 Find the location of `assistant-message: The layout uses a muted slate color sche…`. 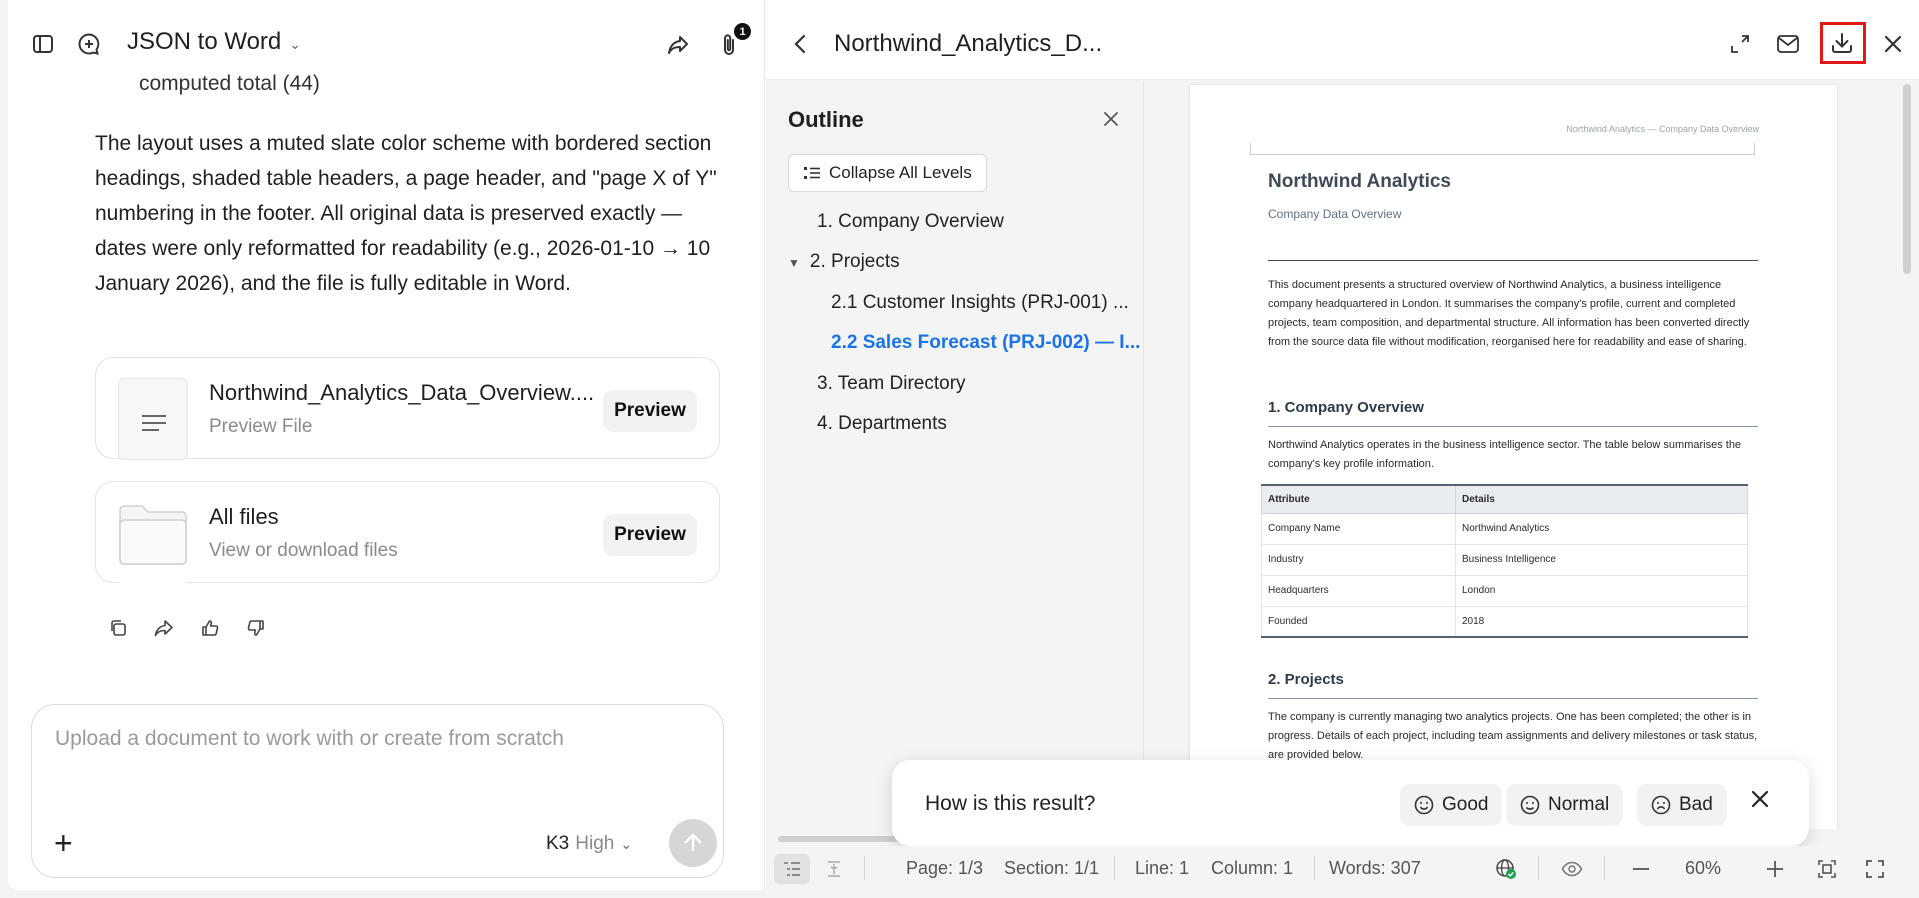

assistant-message: The layout uses a muted slate color sche… is located at coordinates (406, 213).